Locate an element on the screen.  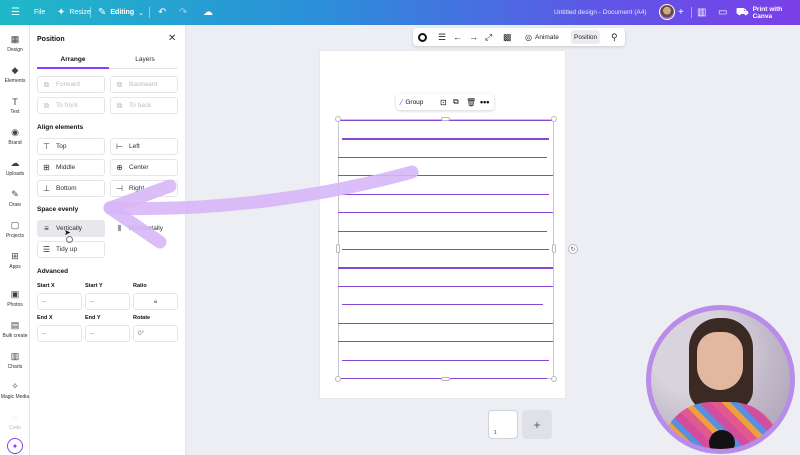
webcam-overlay is located at coordinates (720, 379).